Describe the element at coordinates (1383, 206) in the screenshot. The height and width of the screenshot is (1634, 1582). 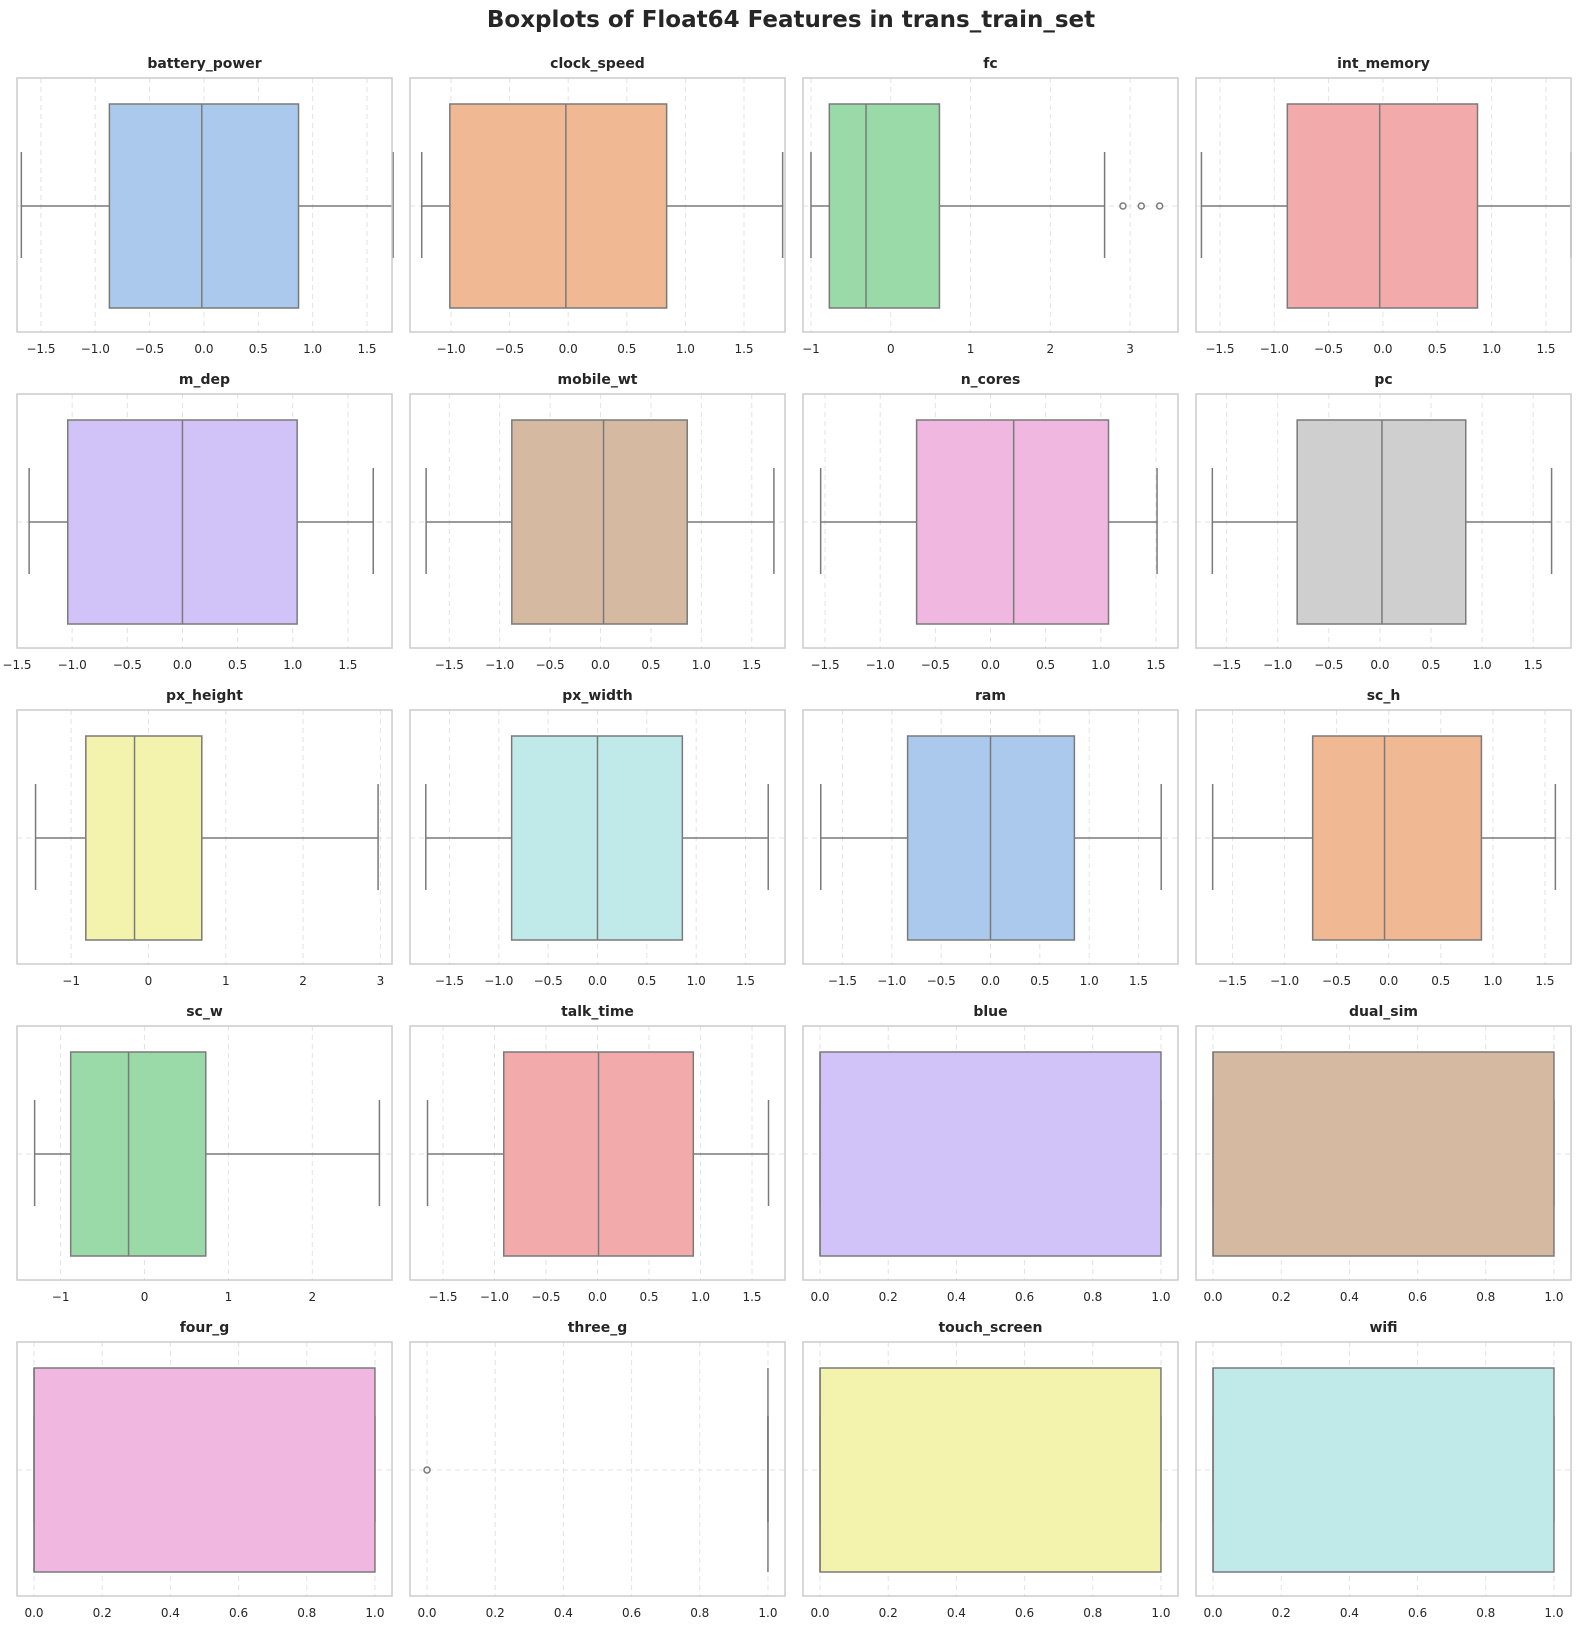
I see `subplot-int_memory: −1.5 −1.0 −0.5 0.0 0.5 1.0 1.5 int_memory` at that location.